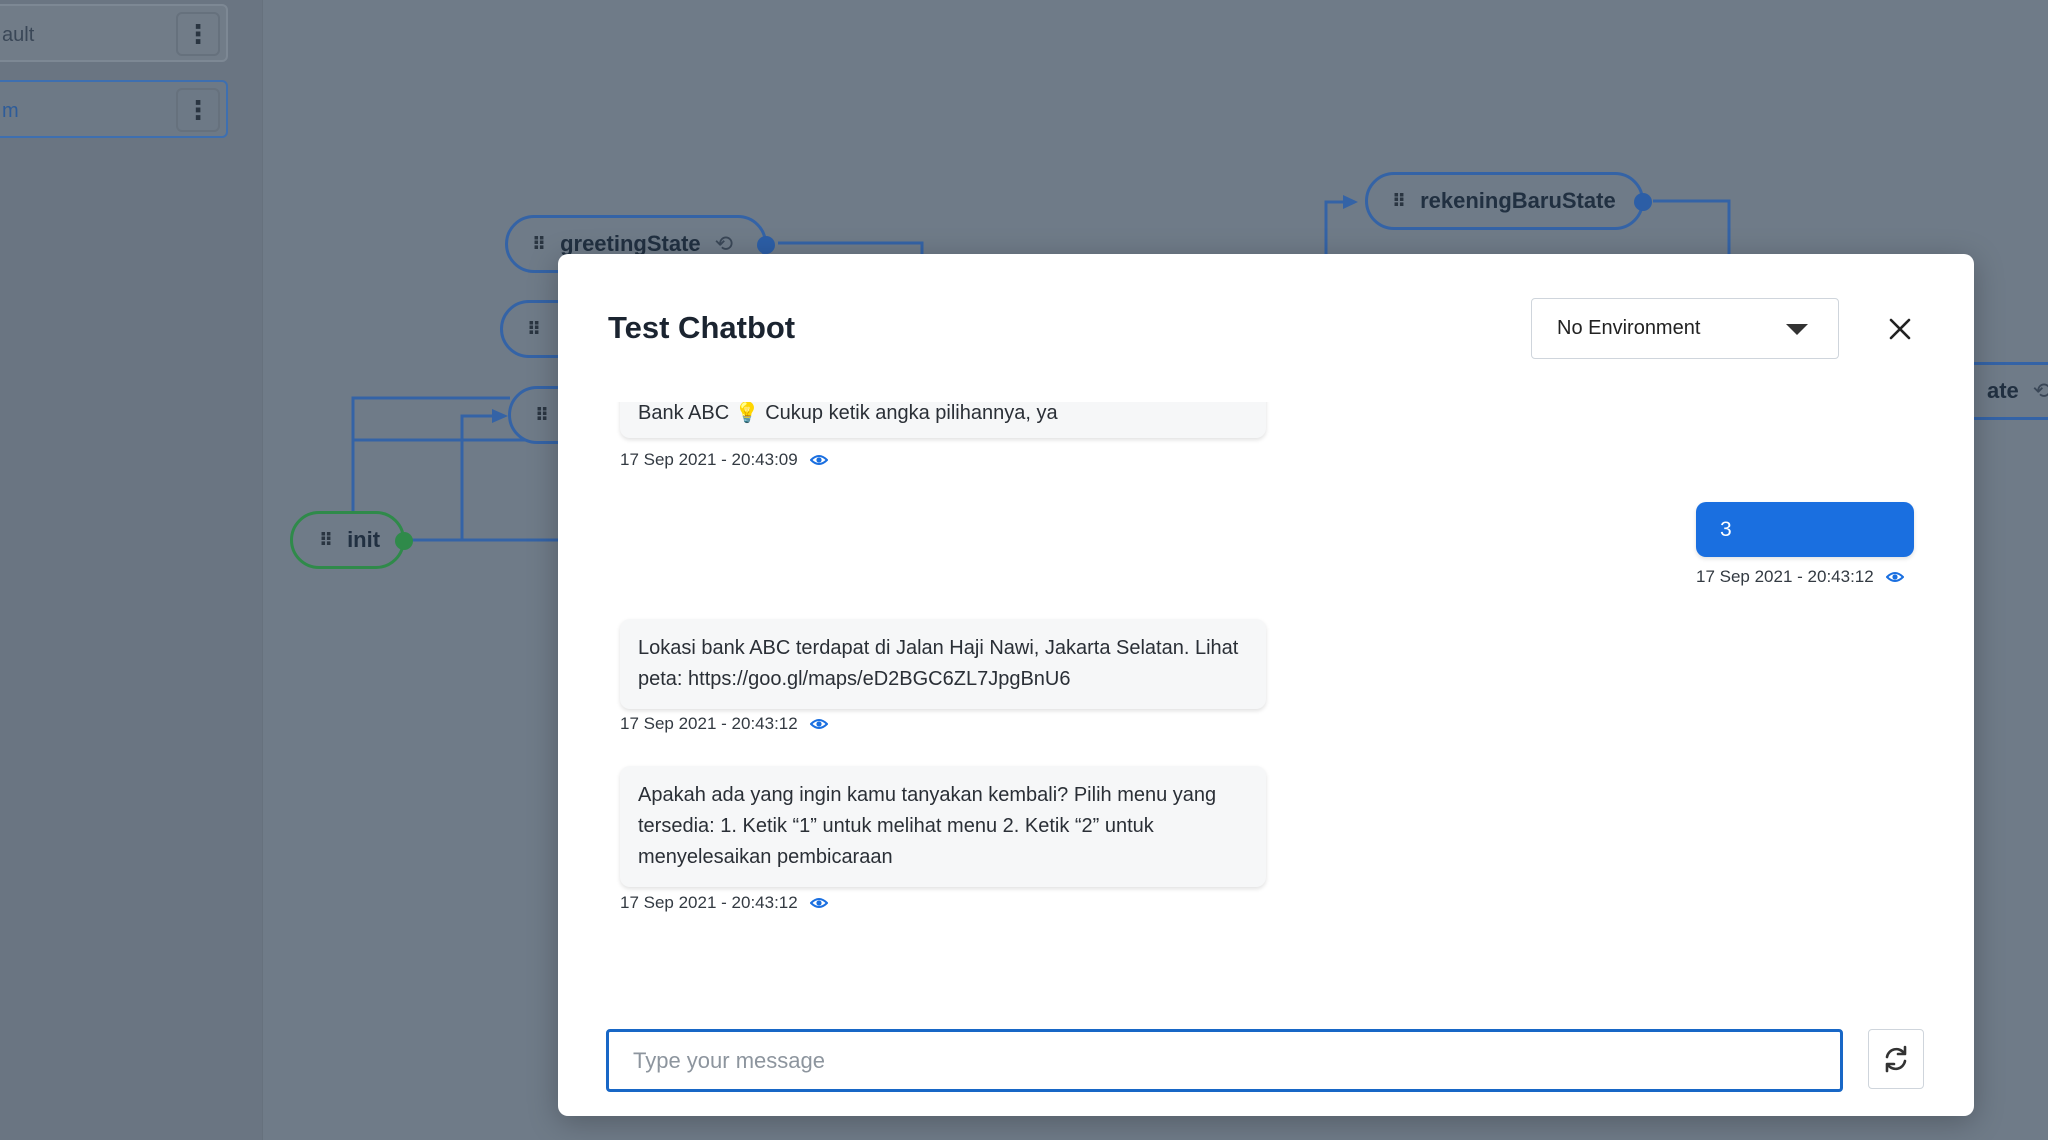 This screenshot has width=2048, height=1140. I want to click on lightbulb-icon: 💡, so click(750, 413).